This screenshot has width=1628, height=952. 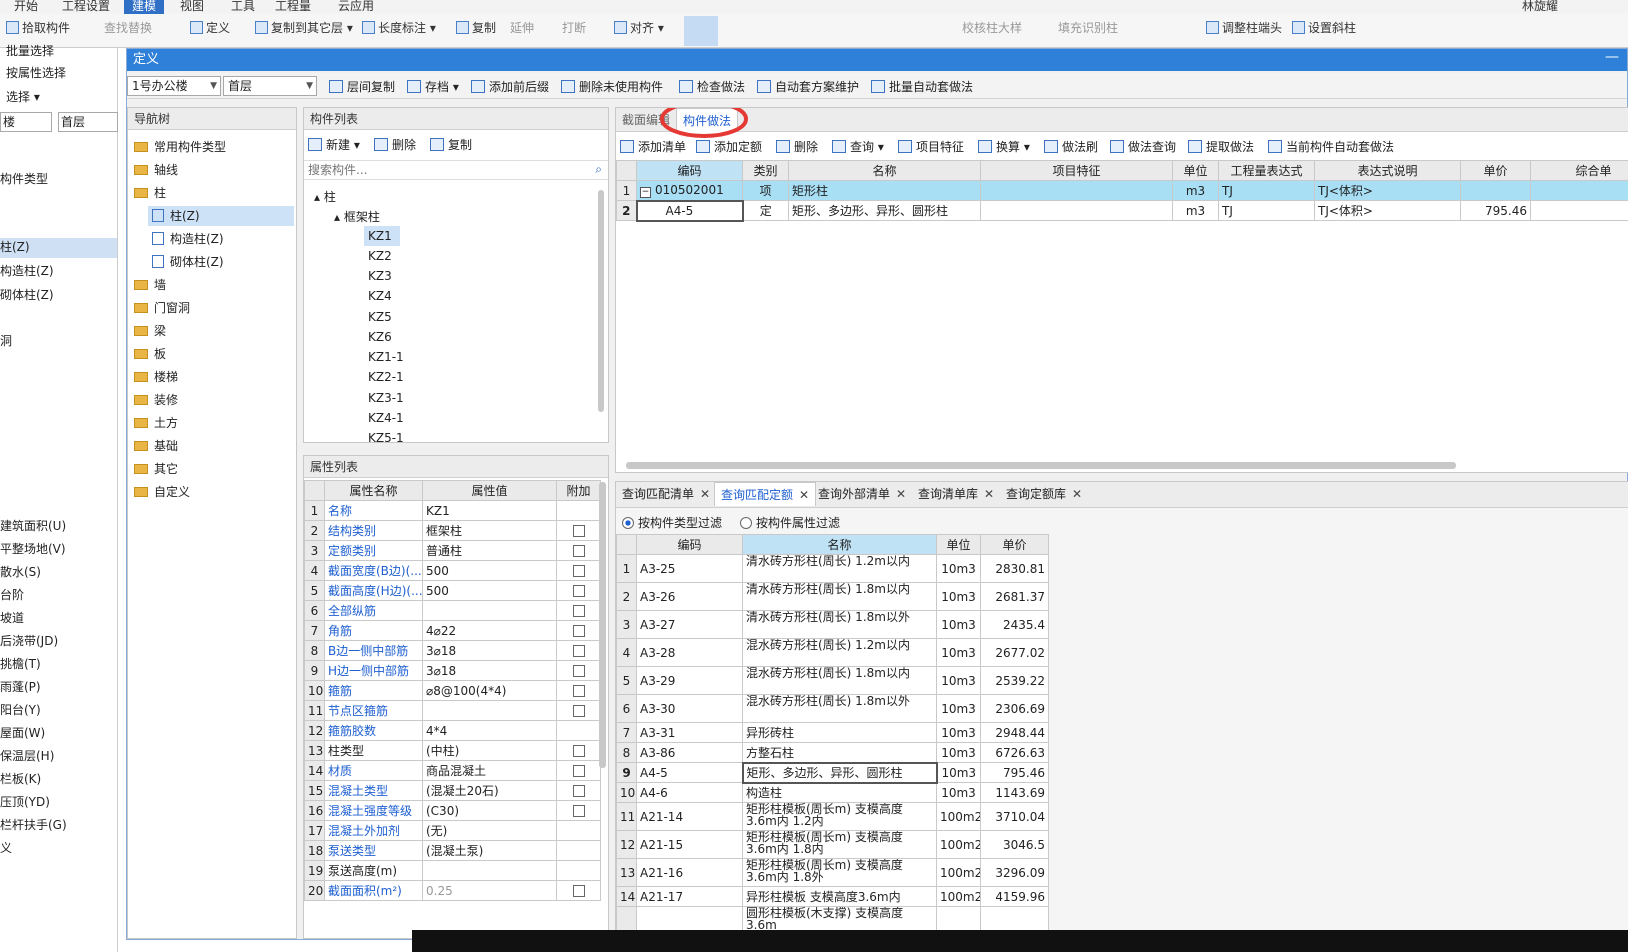 What do you see at coordinates (839, 792) in the screenshot?
I see `quota-name: 构造柱` at bounding box center [839, 792].